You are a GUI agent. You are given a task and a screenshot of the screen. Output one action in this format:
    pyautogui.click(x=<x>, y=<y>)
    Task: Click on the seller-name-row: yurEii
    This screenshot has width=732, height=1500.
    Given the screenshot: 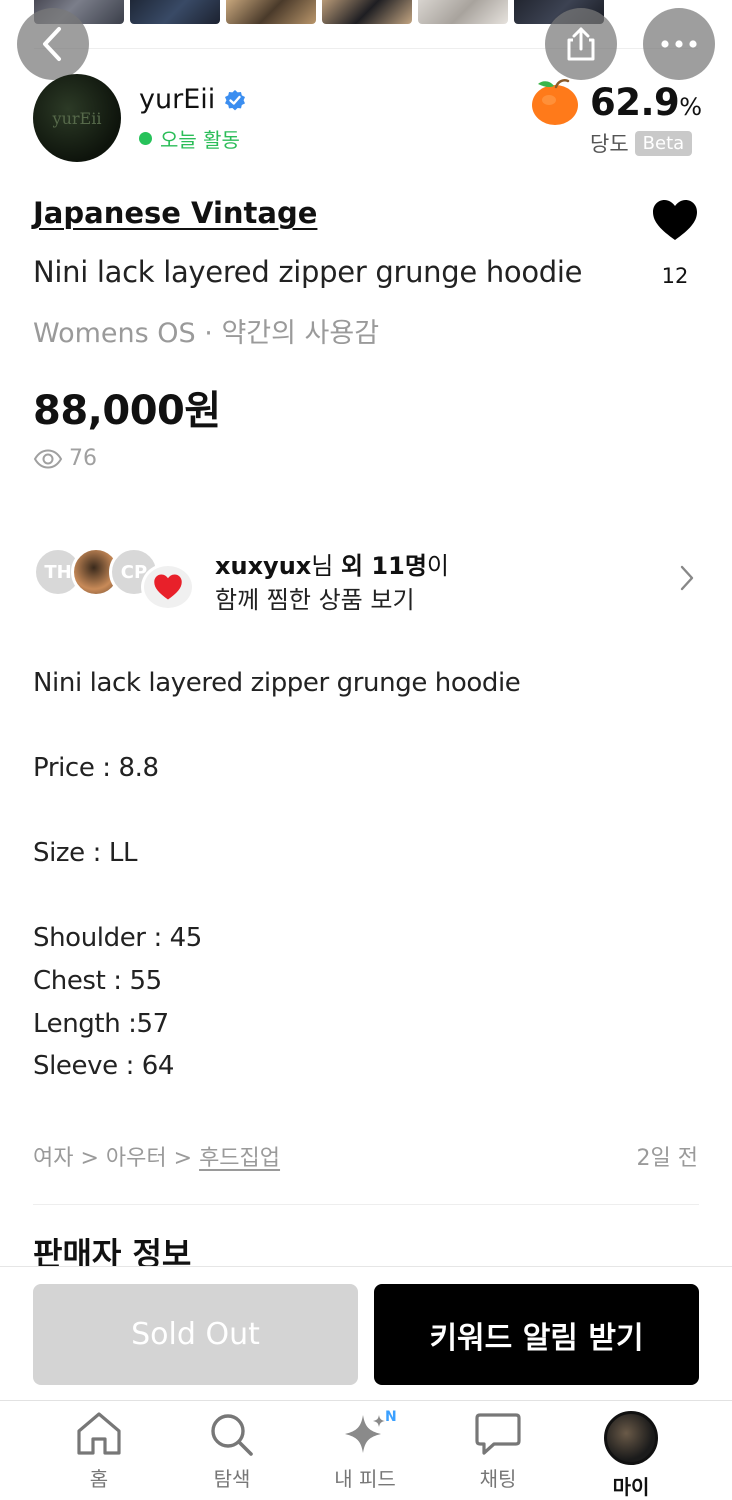 What is the action you would take?
    pyautogui.click(x=193, y=99)
    